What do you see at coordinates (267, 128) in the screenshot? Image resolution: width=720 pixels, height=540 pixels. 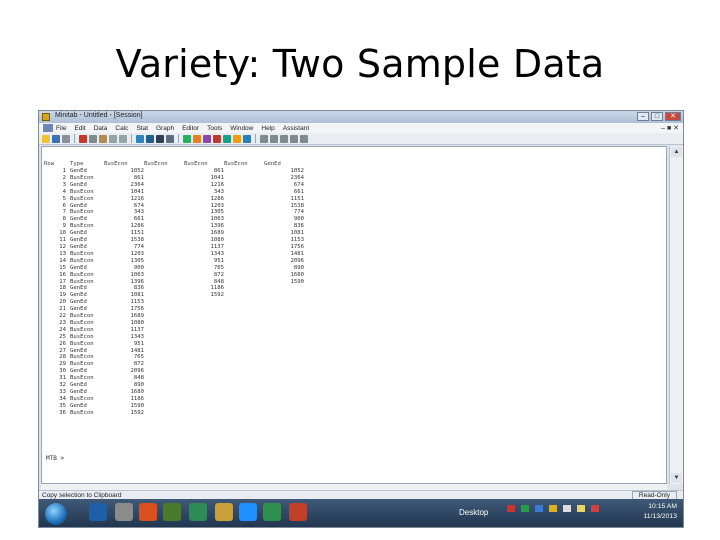 I see `menu-help: Help` at bounding box center [267, 128].